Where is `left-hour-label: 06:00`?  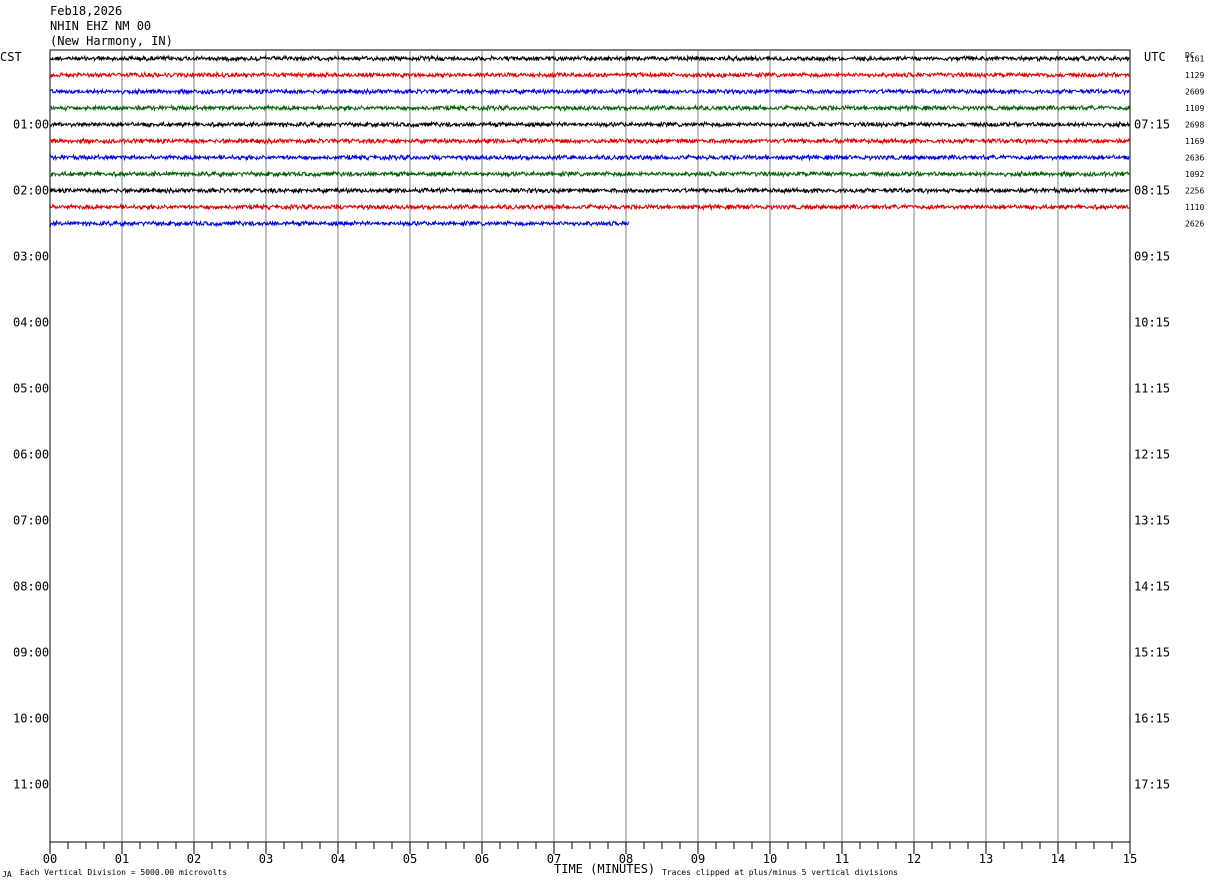
left-hour-label: 06:00 is located at coordinates (31, 455).